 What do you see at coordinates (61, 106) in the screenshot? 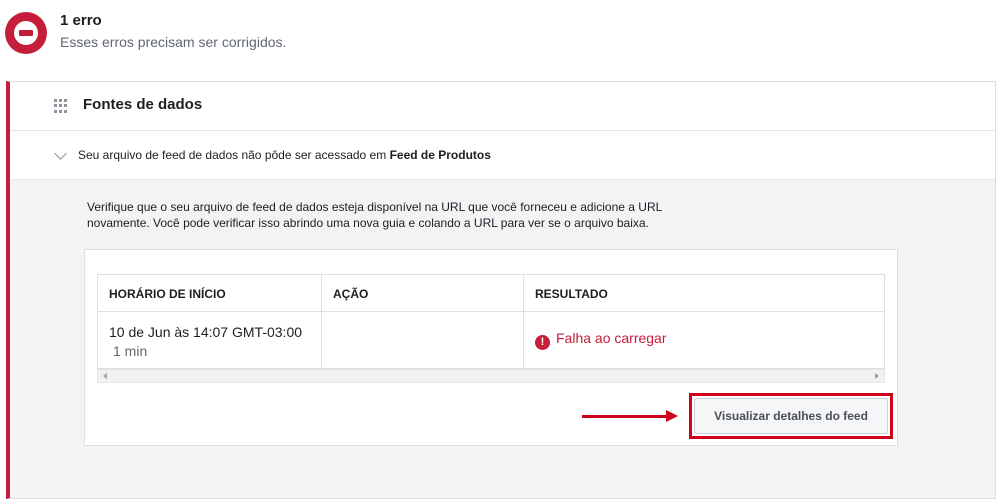
I see `drag-grip-icon` at bounding box center [61, 106].